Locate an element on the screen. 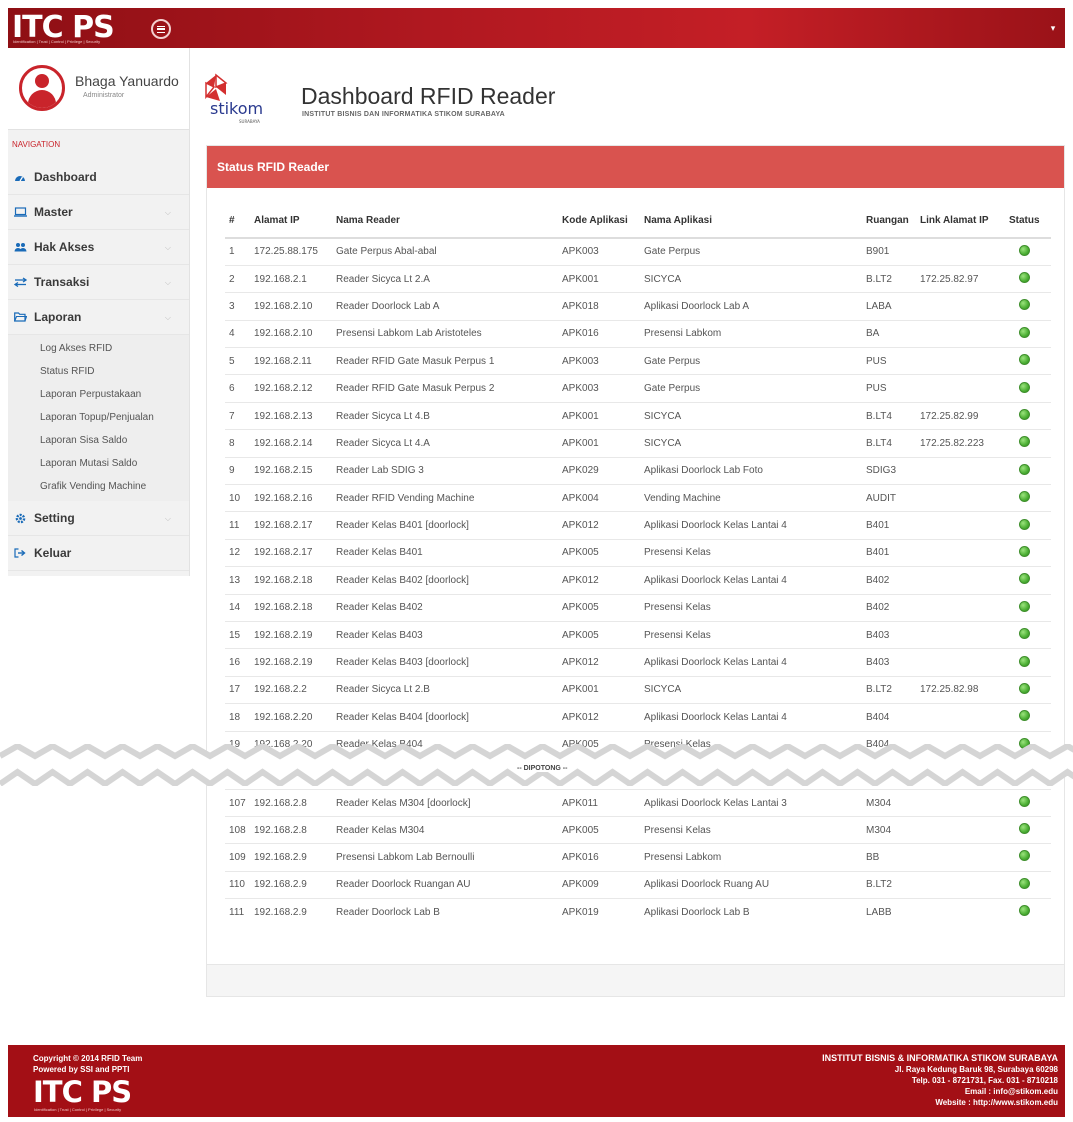 The image size is (1073, 1122). sidebar-subitem-laporan-sisa-saldo: Laporan Sisa Saldo is located at coordinates (98, 440).